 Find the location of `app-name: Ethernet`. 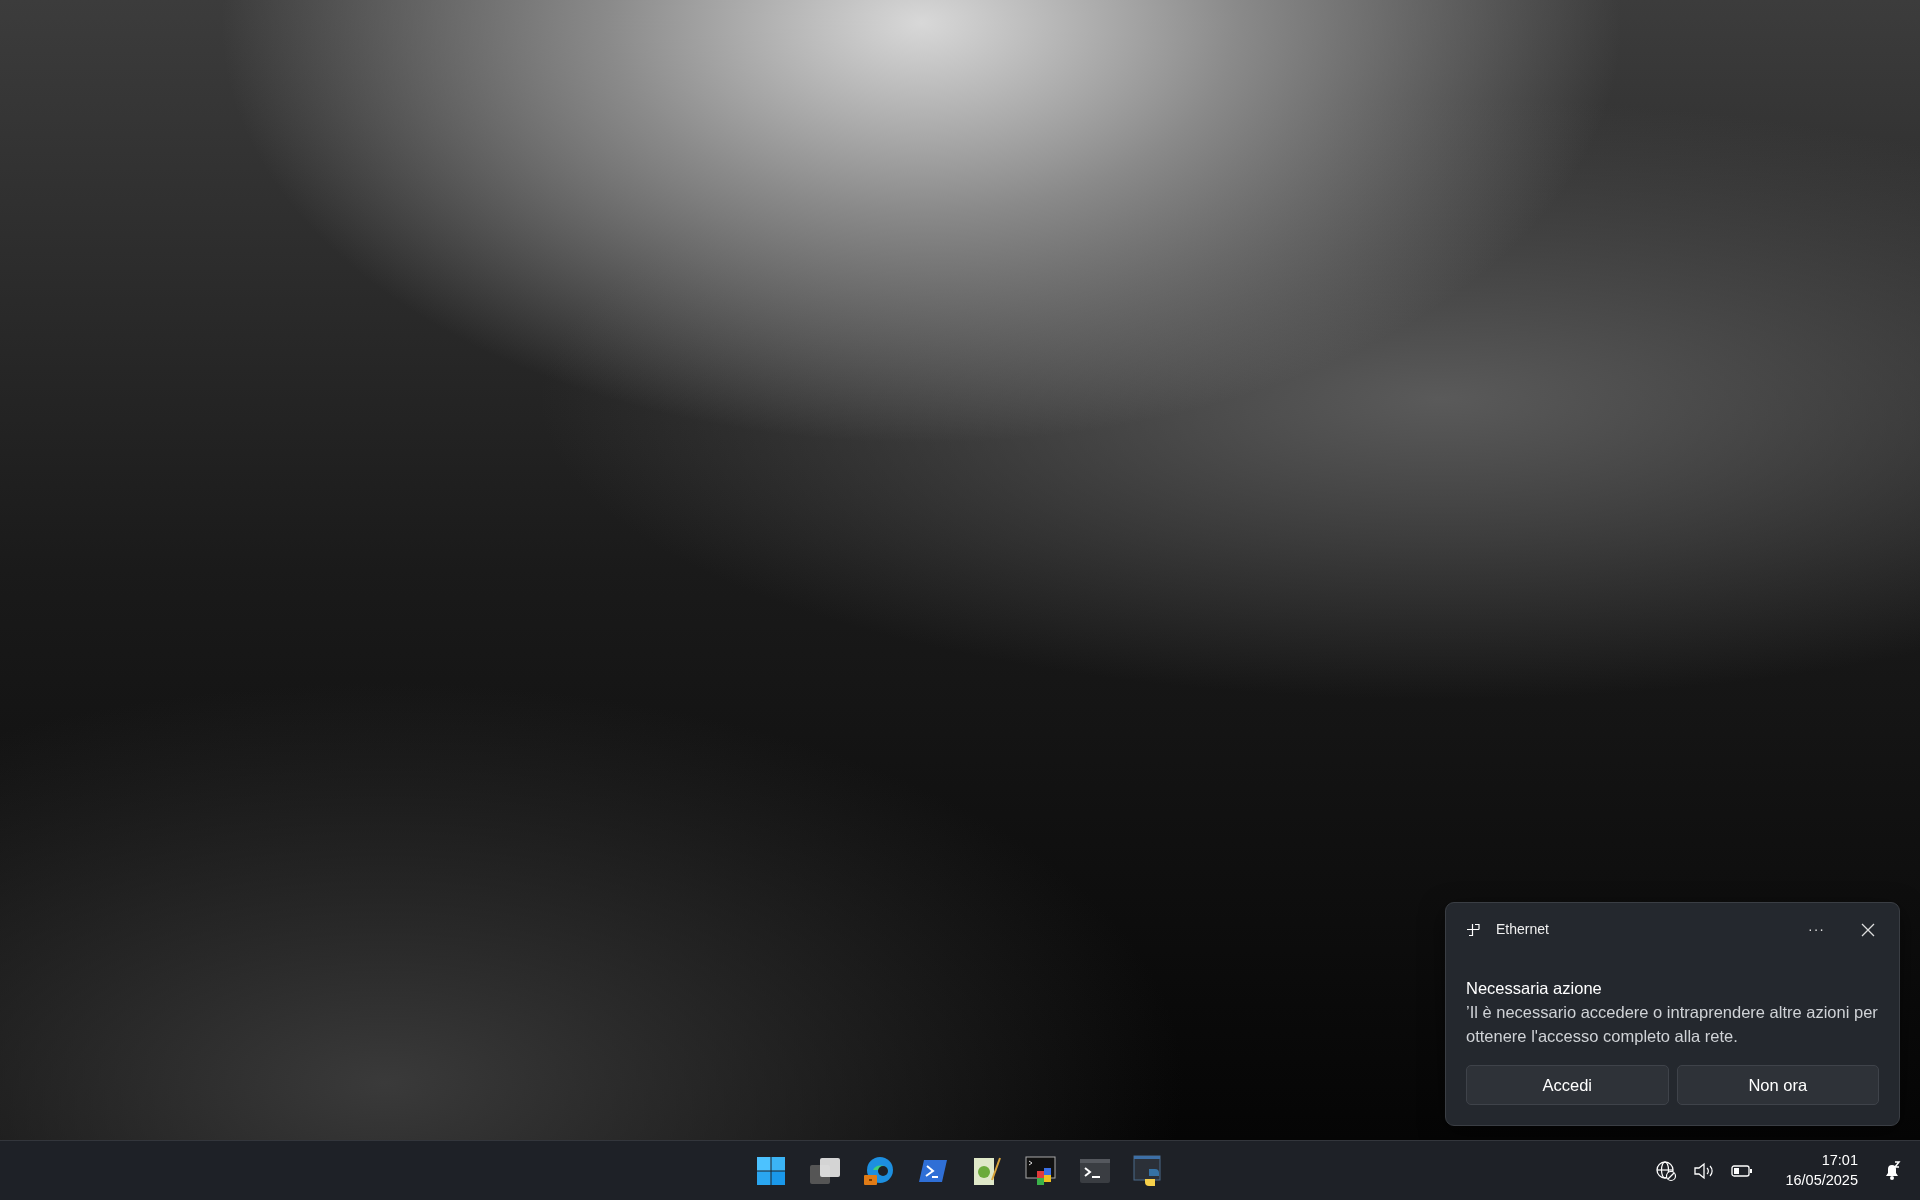

app-name: Ethernet is located at coordinates (1522, 930).